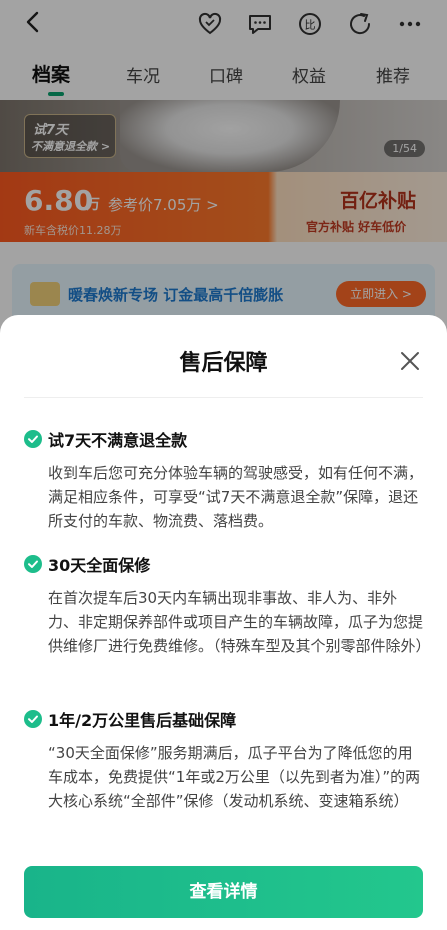 The width and height of the screenshot is (447, 930). I want to click on view-details-button: 查看详情, so click(223, 892).